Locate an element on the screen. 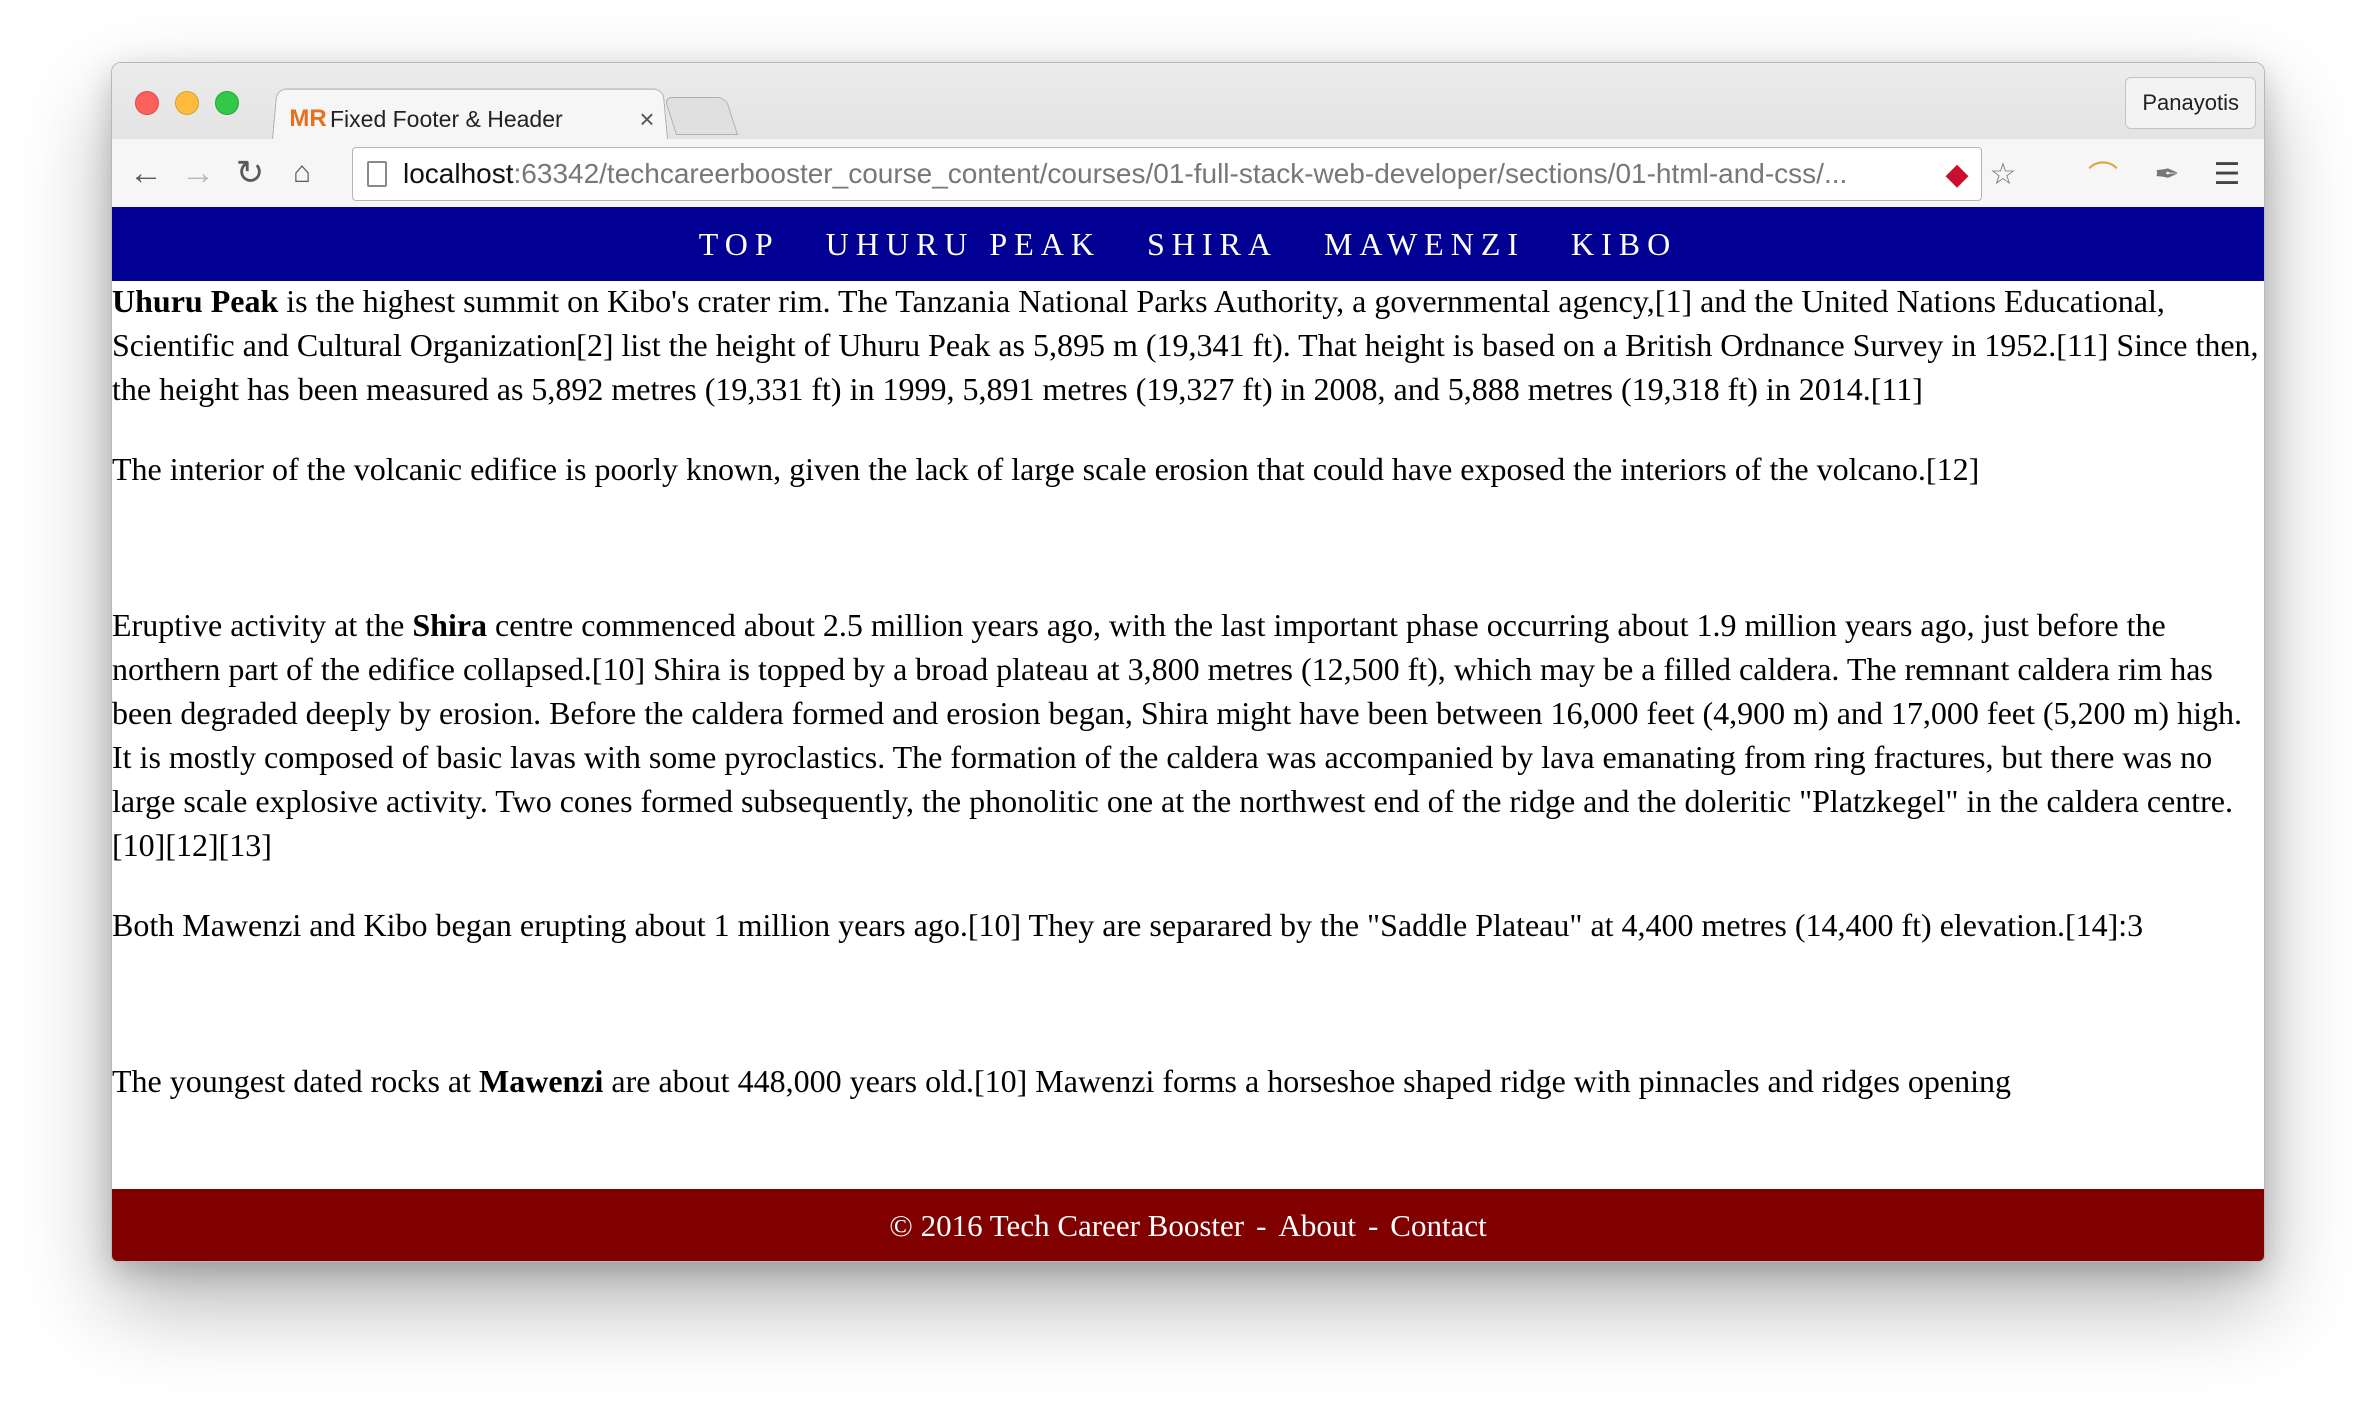 The image size is (2376, 1422). paragraph-text: The youngest dated rocks at is located at coordinates (295, 1081).